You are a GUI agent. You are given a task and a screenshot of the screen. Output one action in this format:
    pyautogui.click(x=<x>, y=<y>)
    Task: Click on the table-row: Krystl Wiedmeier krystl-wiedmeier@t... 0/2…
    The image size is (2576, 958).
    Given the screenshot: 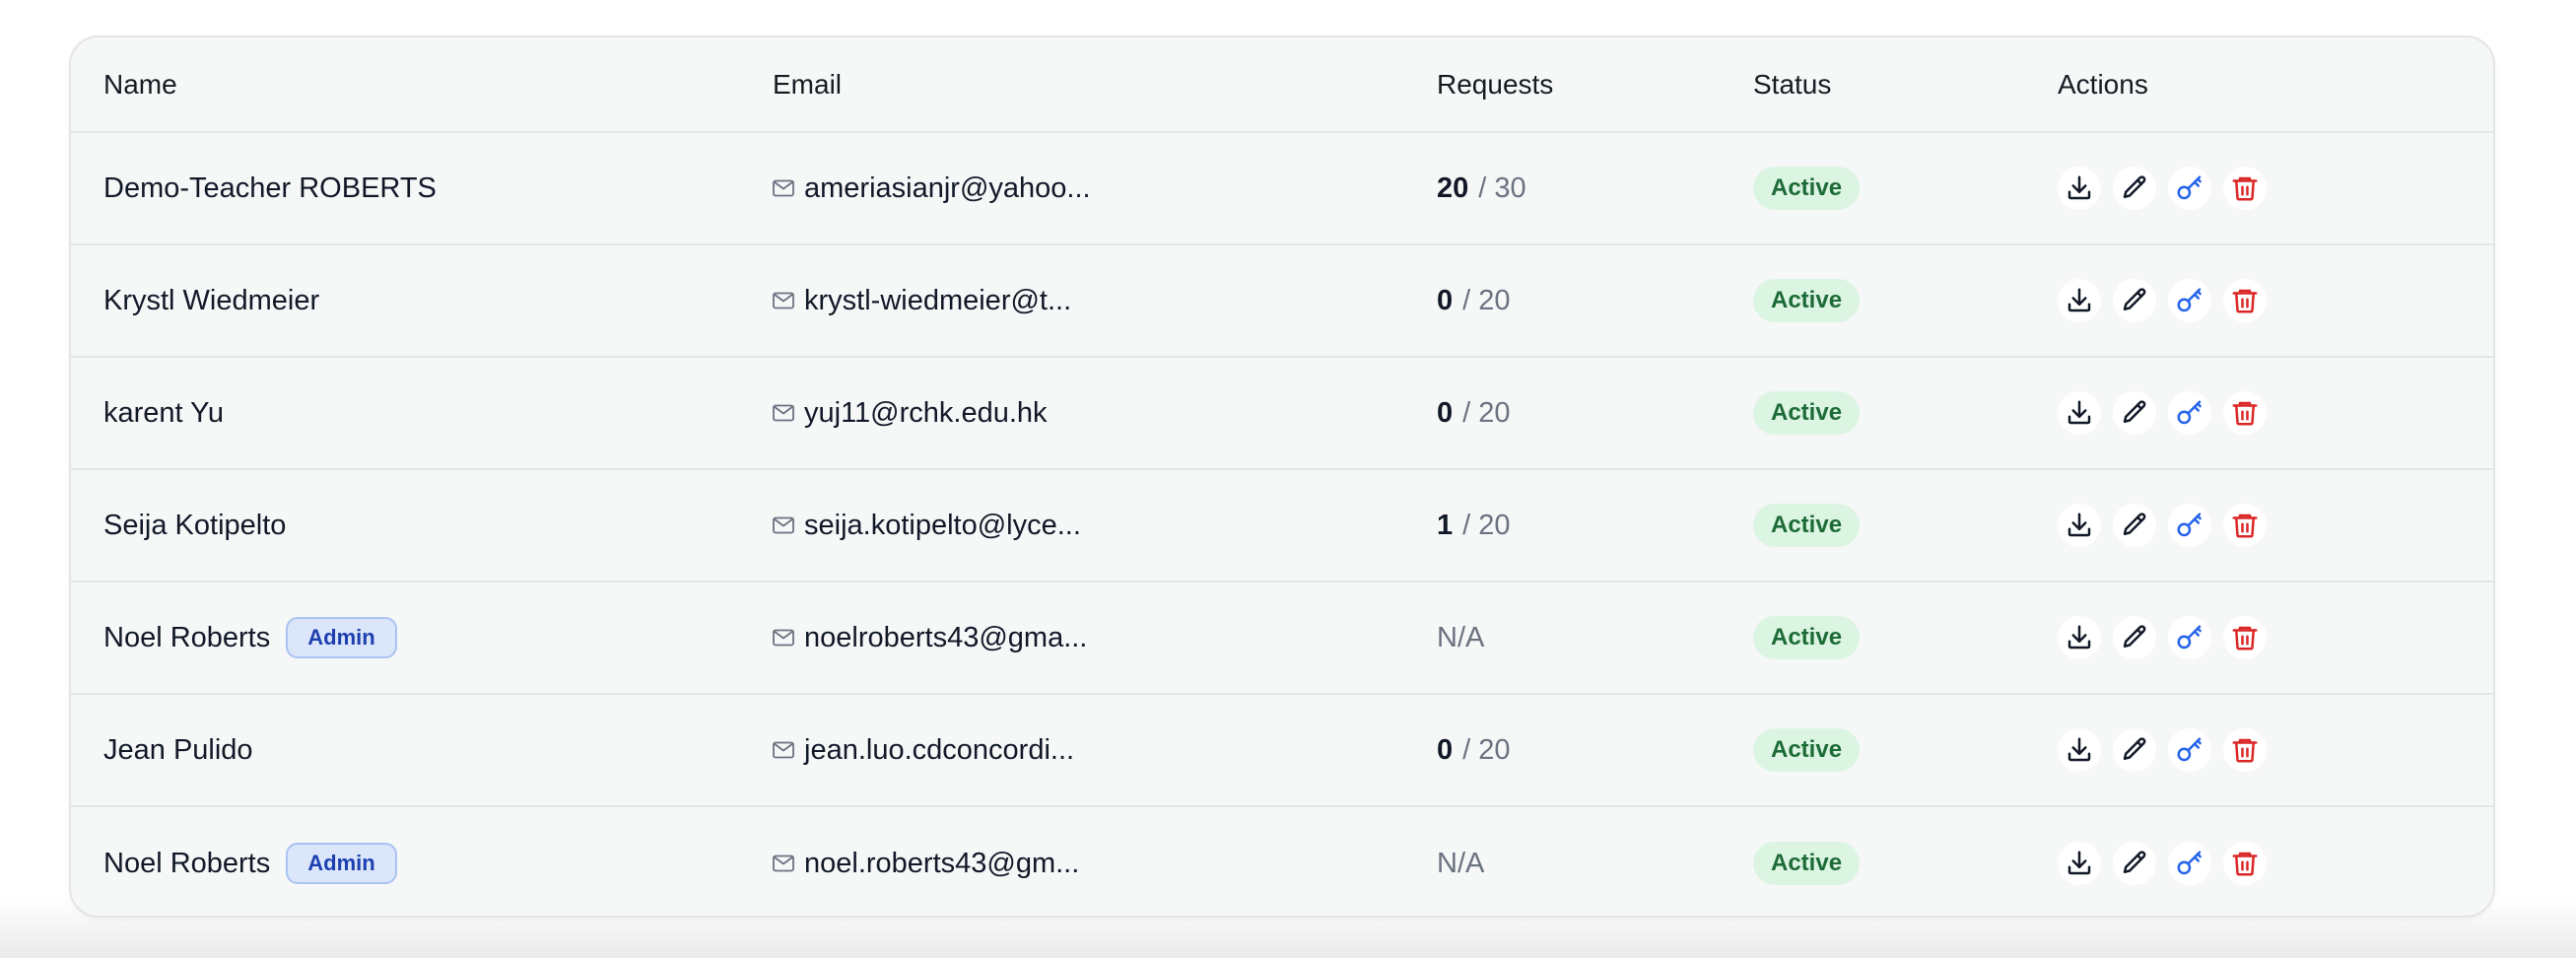 What is the action you would take?
    pyautogui.click(x=1282, y=302)
    